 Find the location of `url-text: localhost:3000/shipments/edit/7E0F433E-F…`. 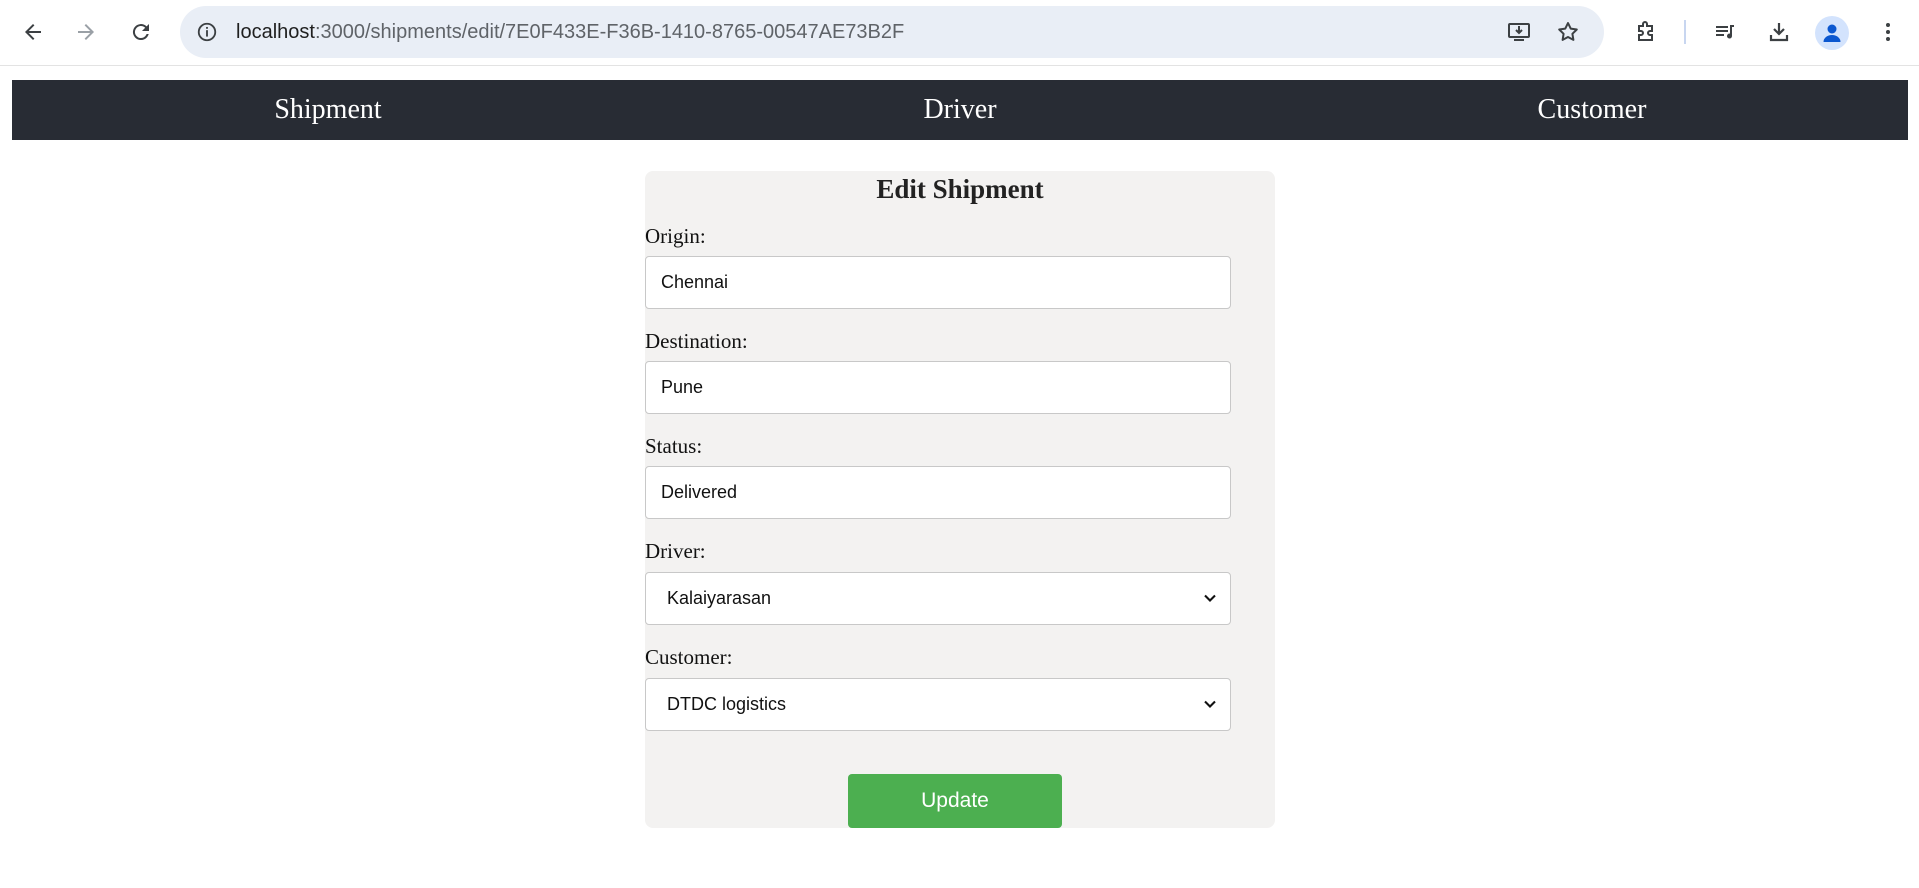

url-text: localhost:3000/shipments/edit/7E0F433E-F… is located at coordinates (570, 32).